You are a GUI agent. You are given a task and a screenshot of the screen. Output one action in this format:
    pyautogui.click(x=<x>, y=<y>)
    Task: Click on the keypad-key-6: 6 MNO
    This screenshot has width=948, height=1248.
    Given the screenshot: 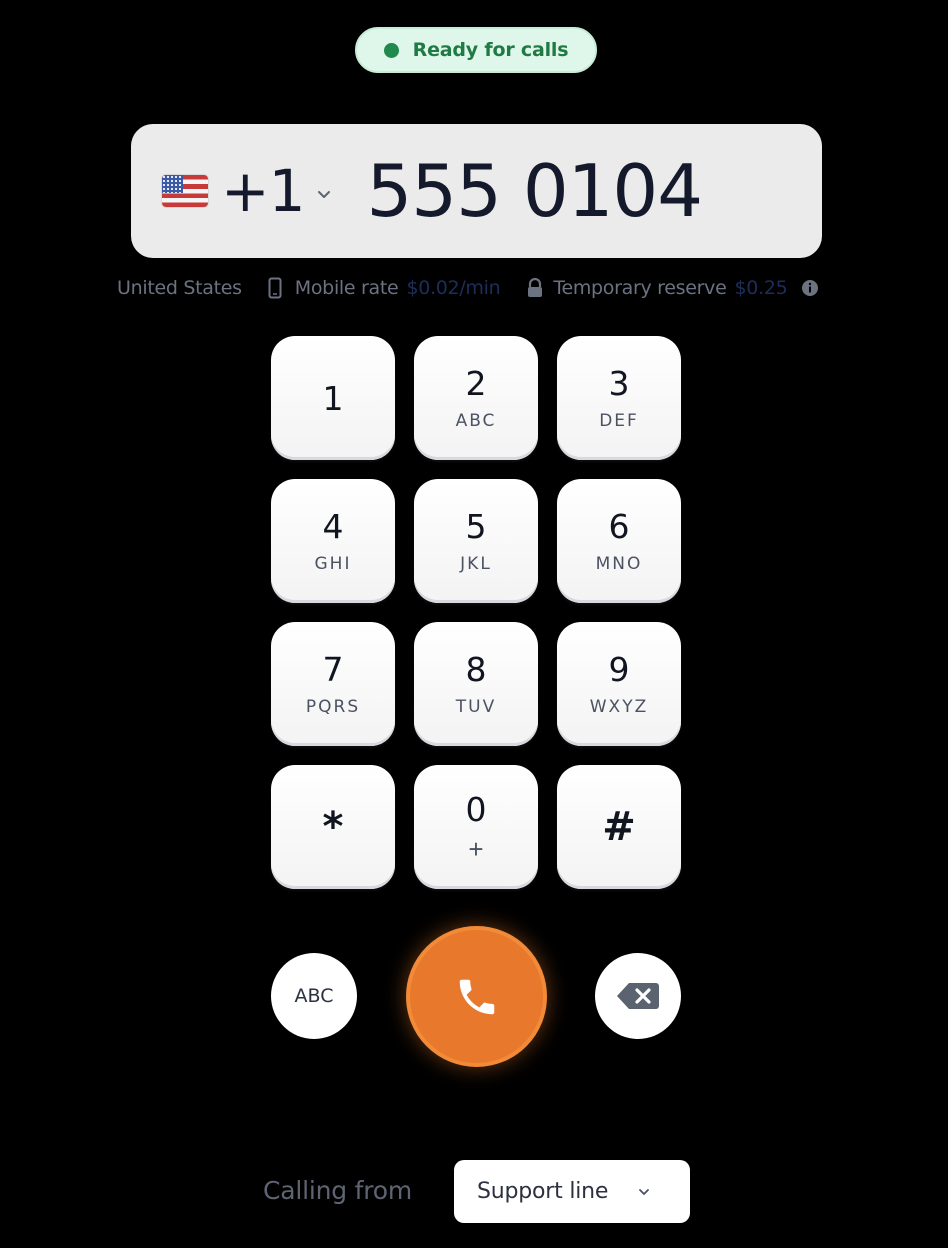 What is the action you would take?
    pyautogui.click(x=619, y=541)
    